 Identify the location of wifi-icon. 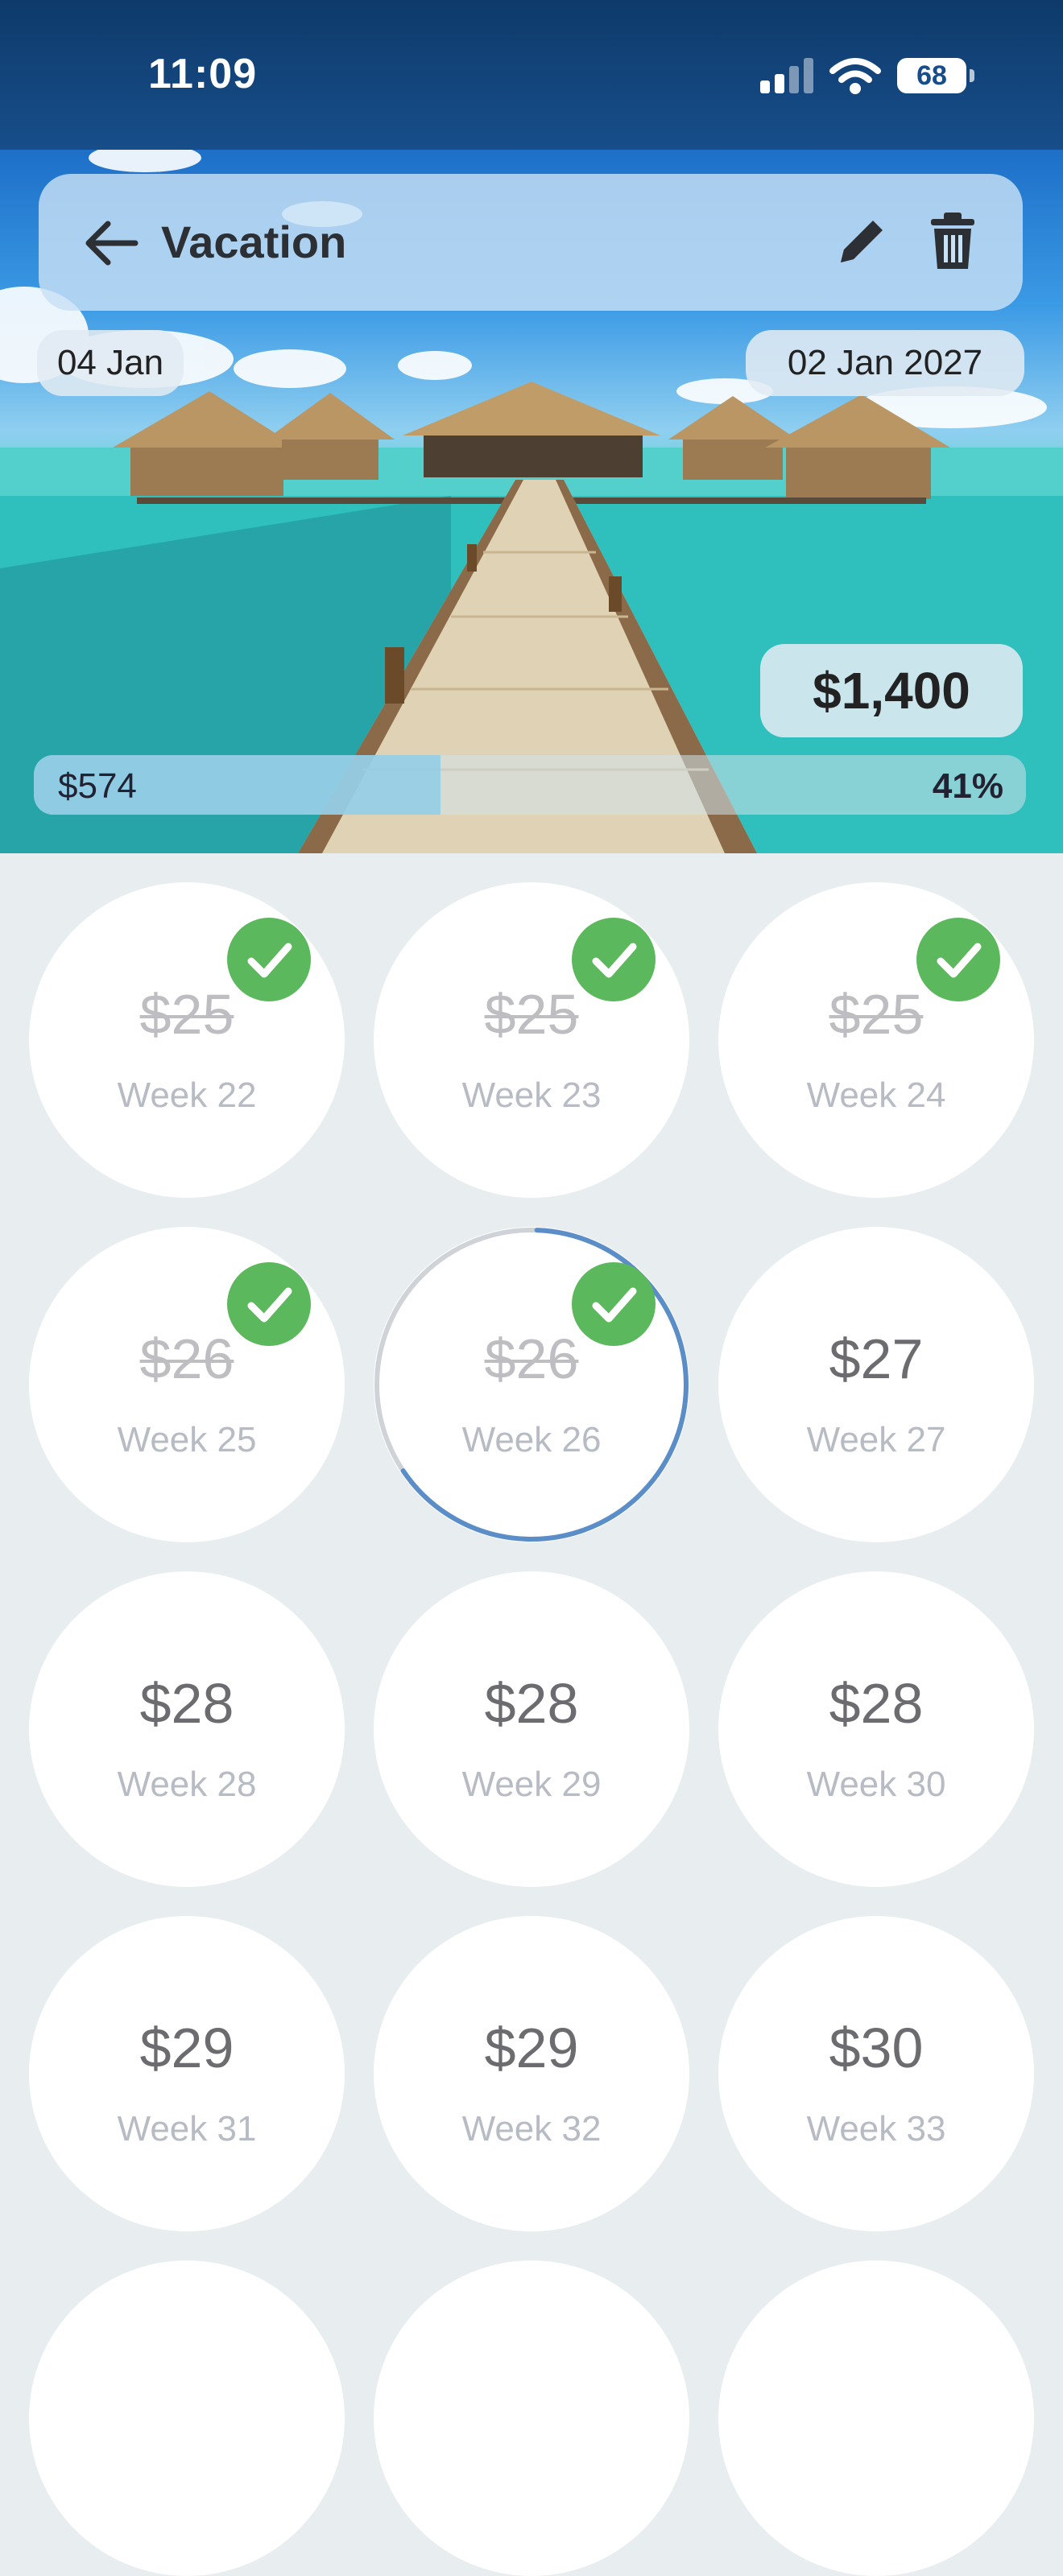
(855, 76).